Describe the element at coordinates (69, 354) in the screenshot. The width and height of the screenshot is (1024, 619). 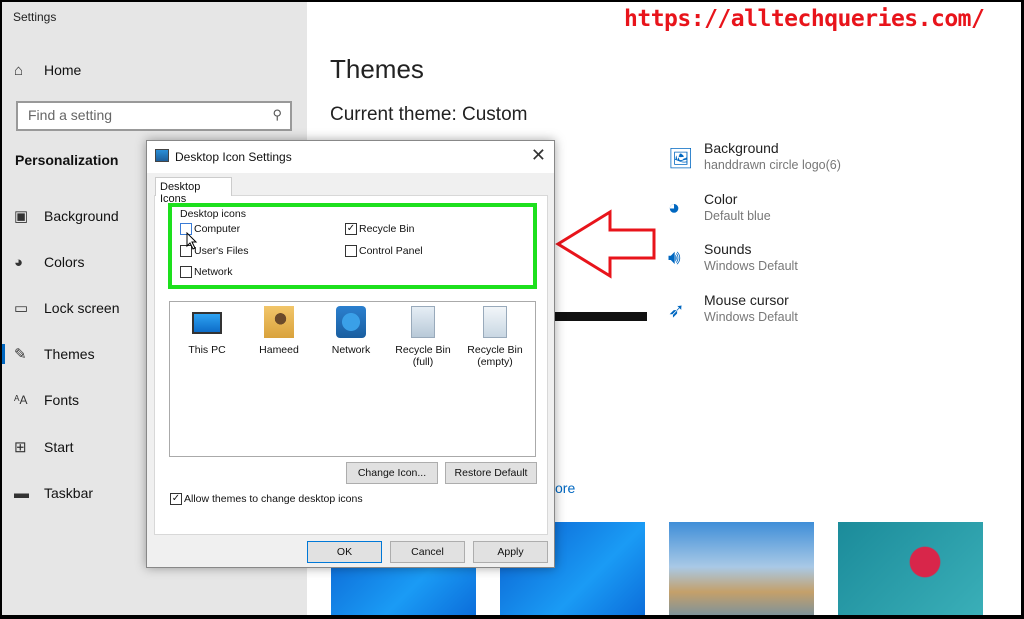
I see `label: Themes` at that location.